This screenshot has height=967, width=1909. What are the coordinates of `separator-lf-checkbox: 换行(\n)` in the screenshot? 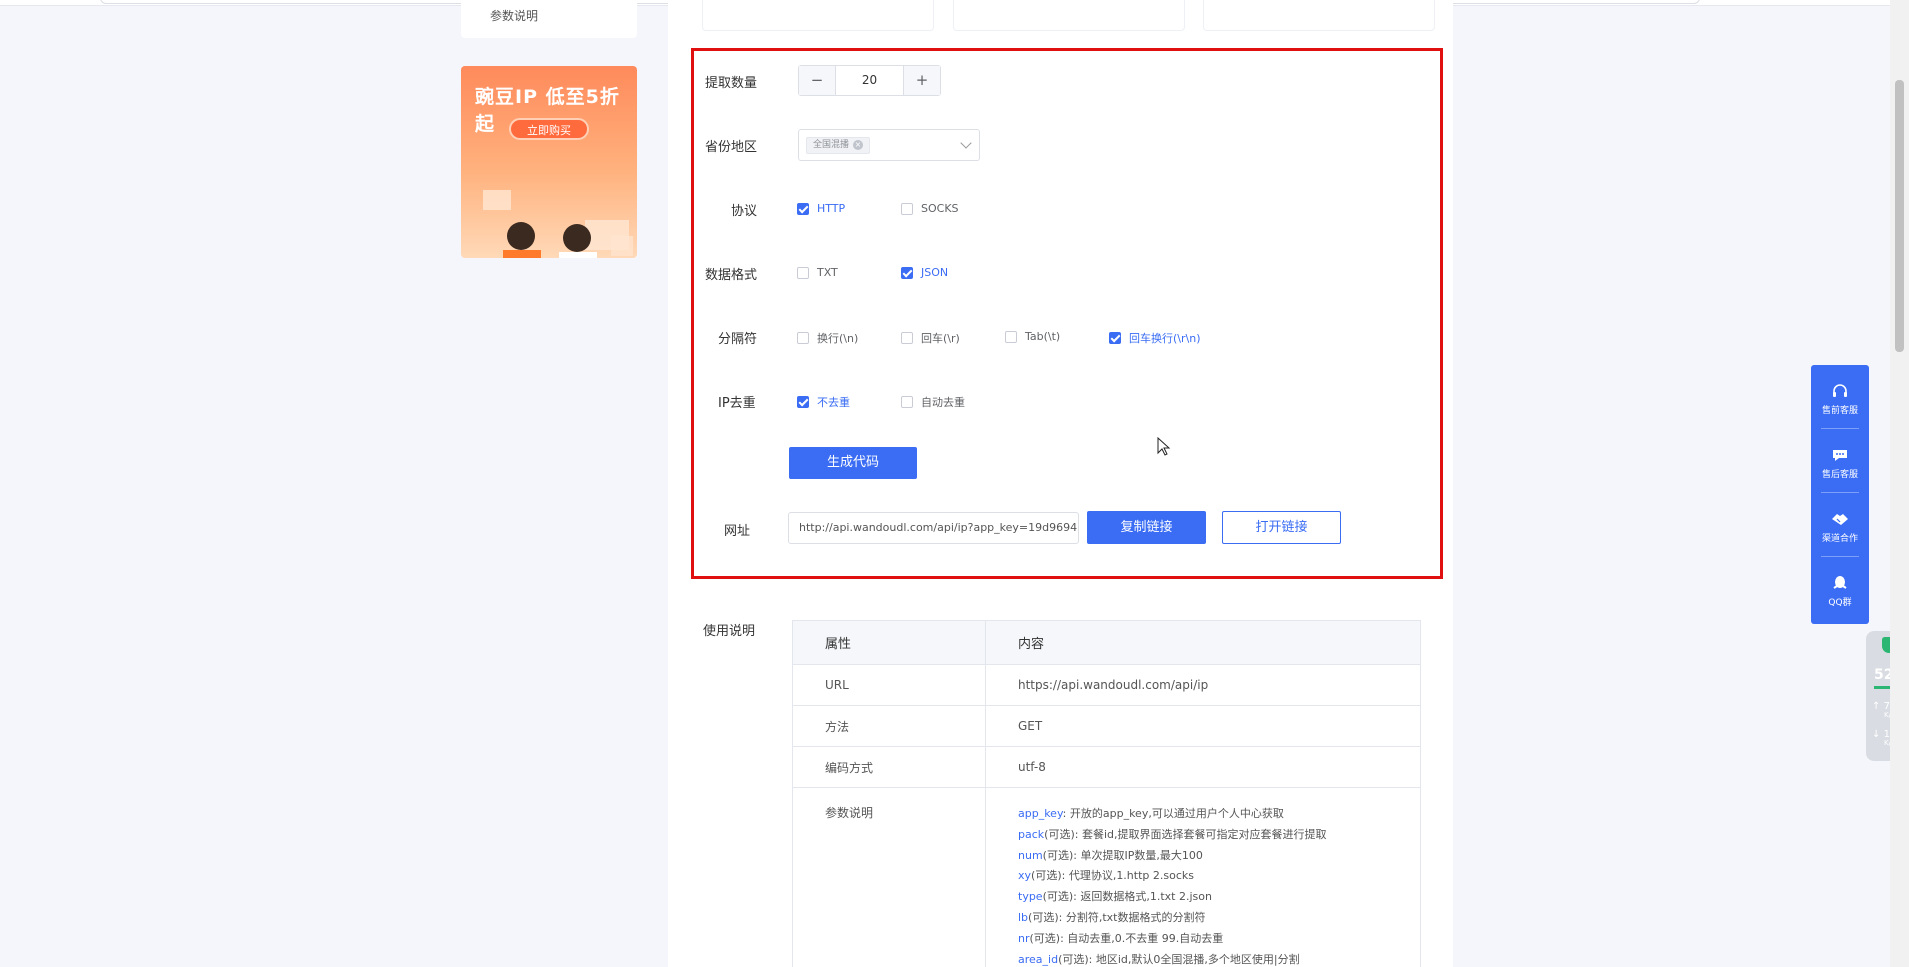 It's located at (827, 338).